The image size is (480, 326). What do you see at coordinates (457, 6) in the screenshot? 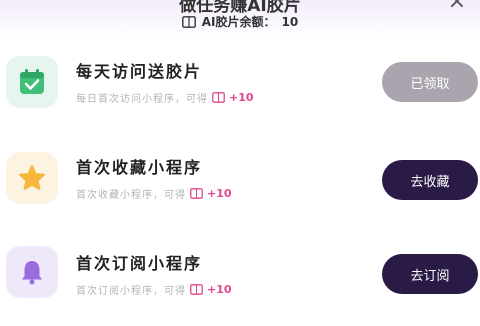
I see `close-icon: ×` at bounding box center [457, 6].